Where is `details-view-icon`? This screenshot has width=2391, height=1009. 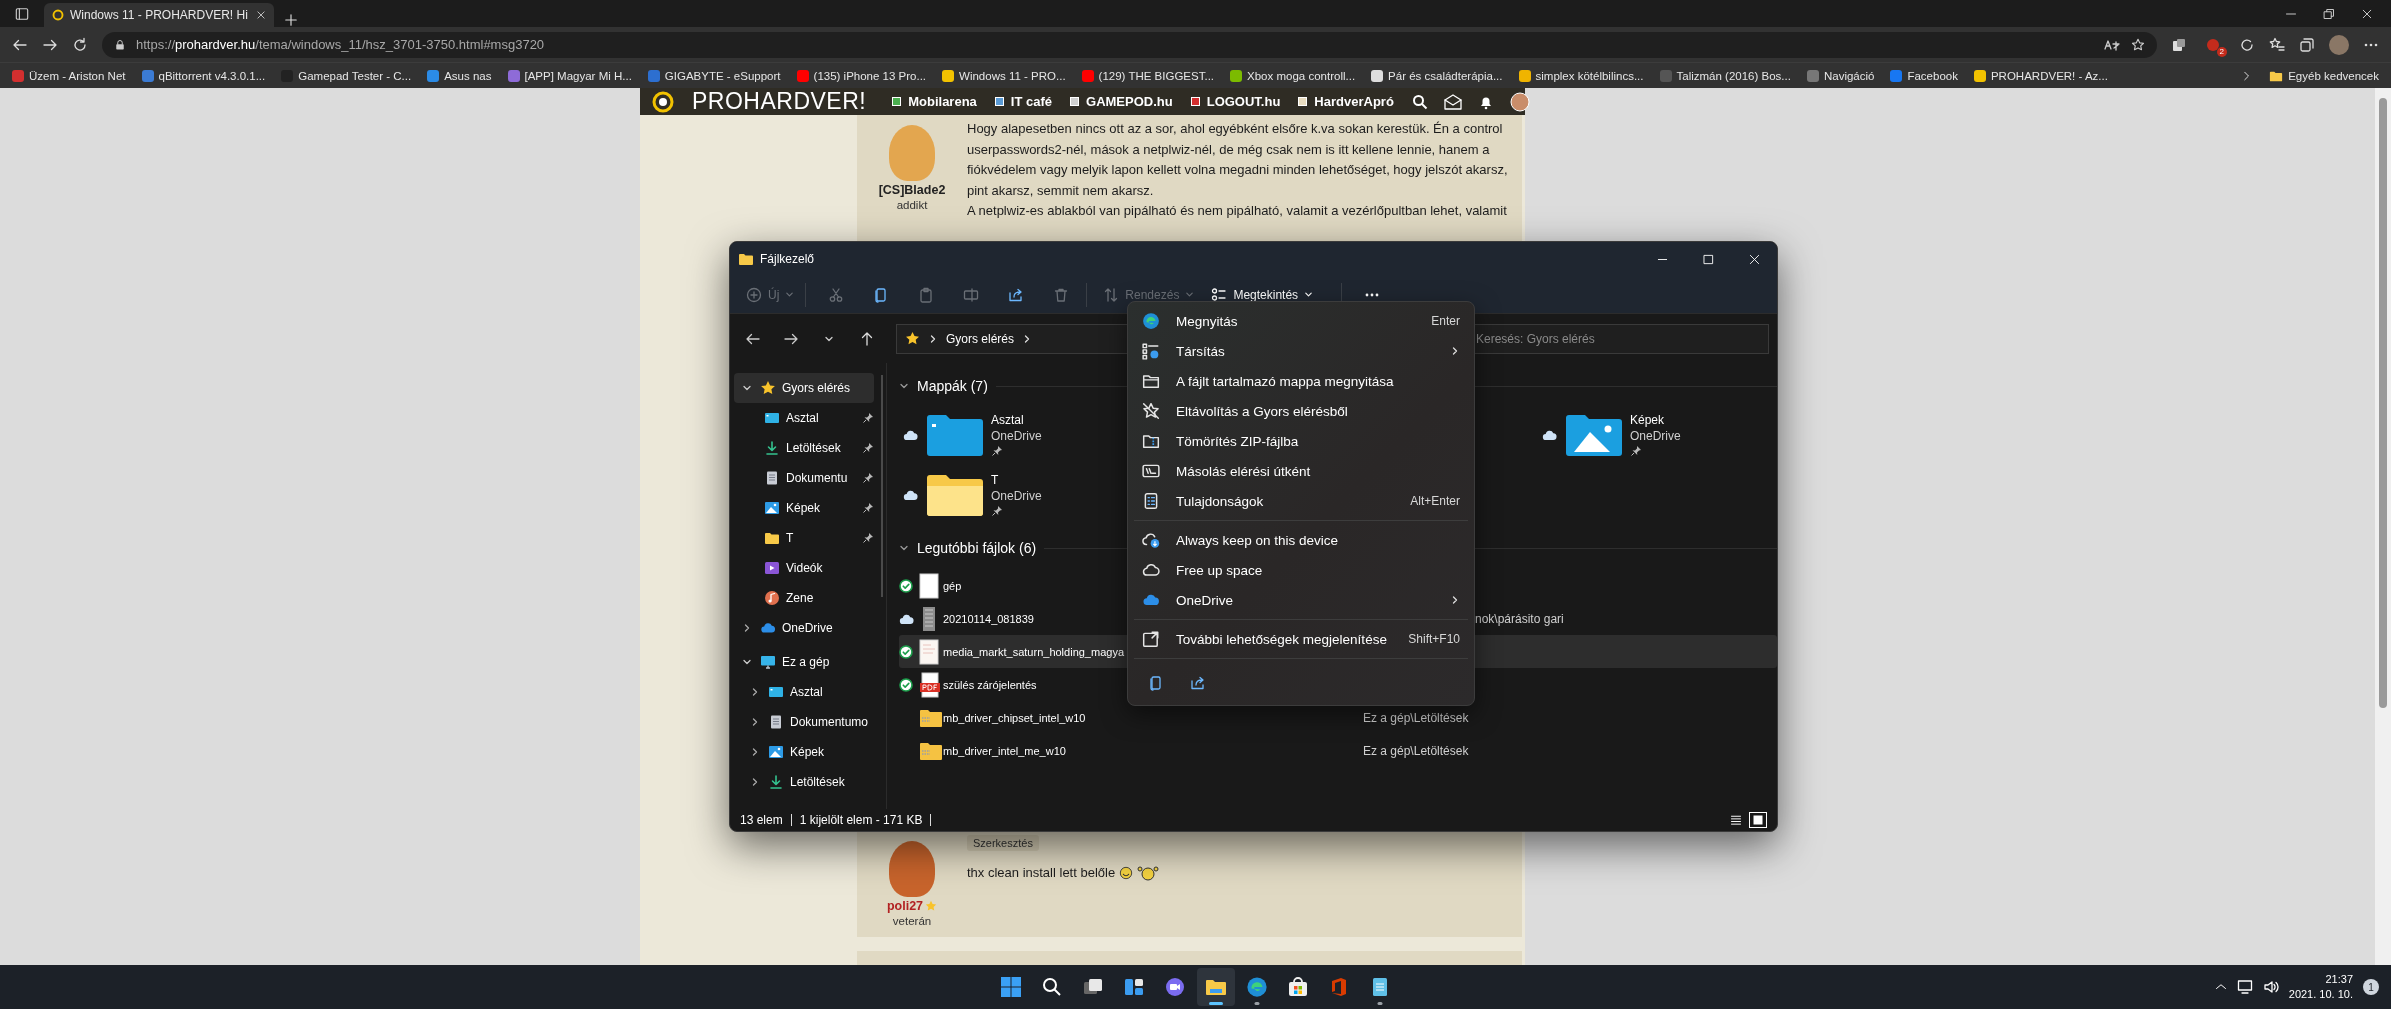 details-view-icon is located at coordinates (1736, 820).